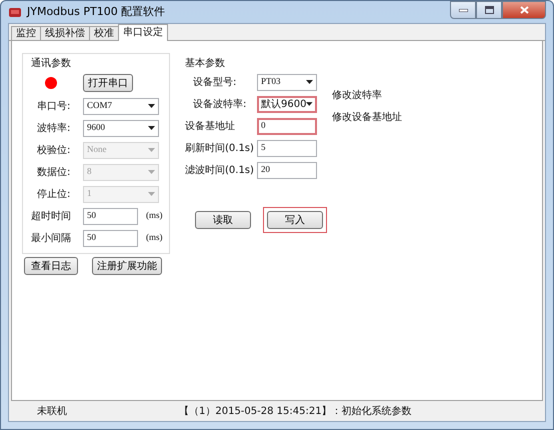  I want to click on tab: 线损补偿, so click(65, 33).